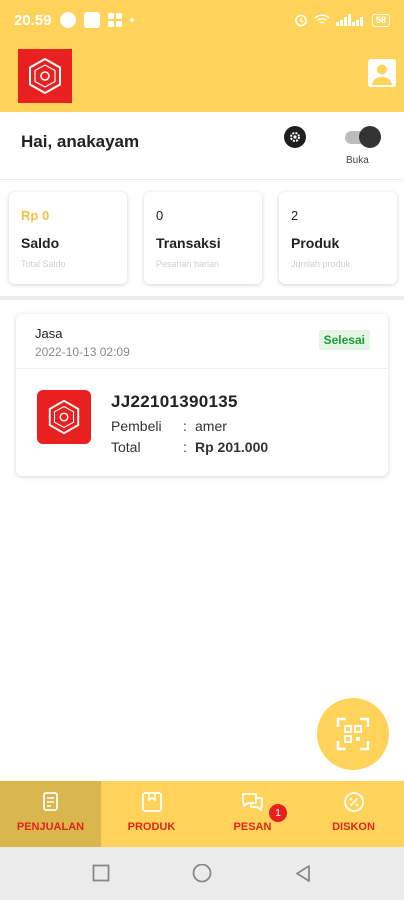 This screenshot has width=404, height=900. Describe the element at coordinates (344, 340) in the screenshot. I see `status-badge: Selesai` at that location.